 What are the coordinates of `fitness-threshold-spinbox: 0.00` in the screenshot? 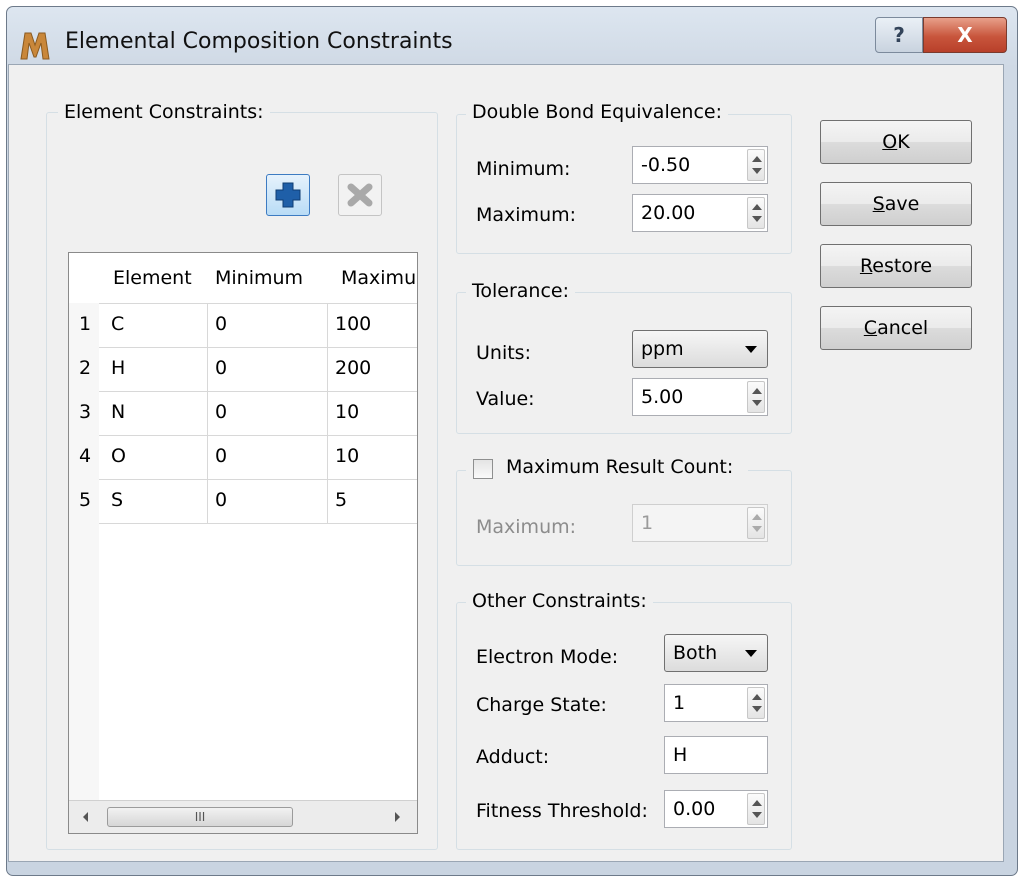 It's located at (716, 809).